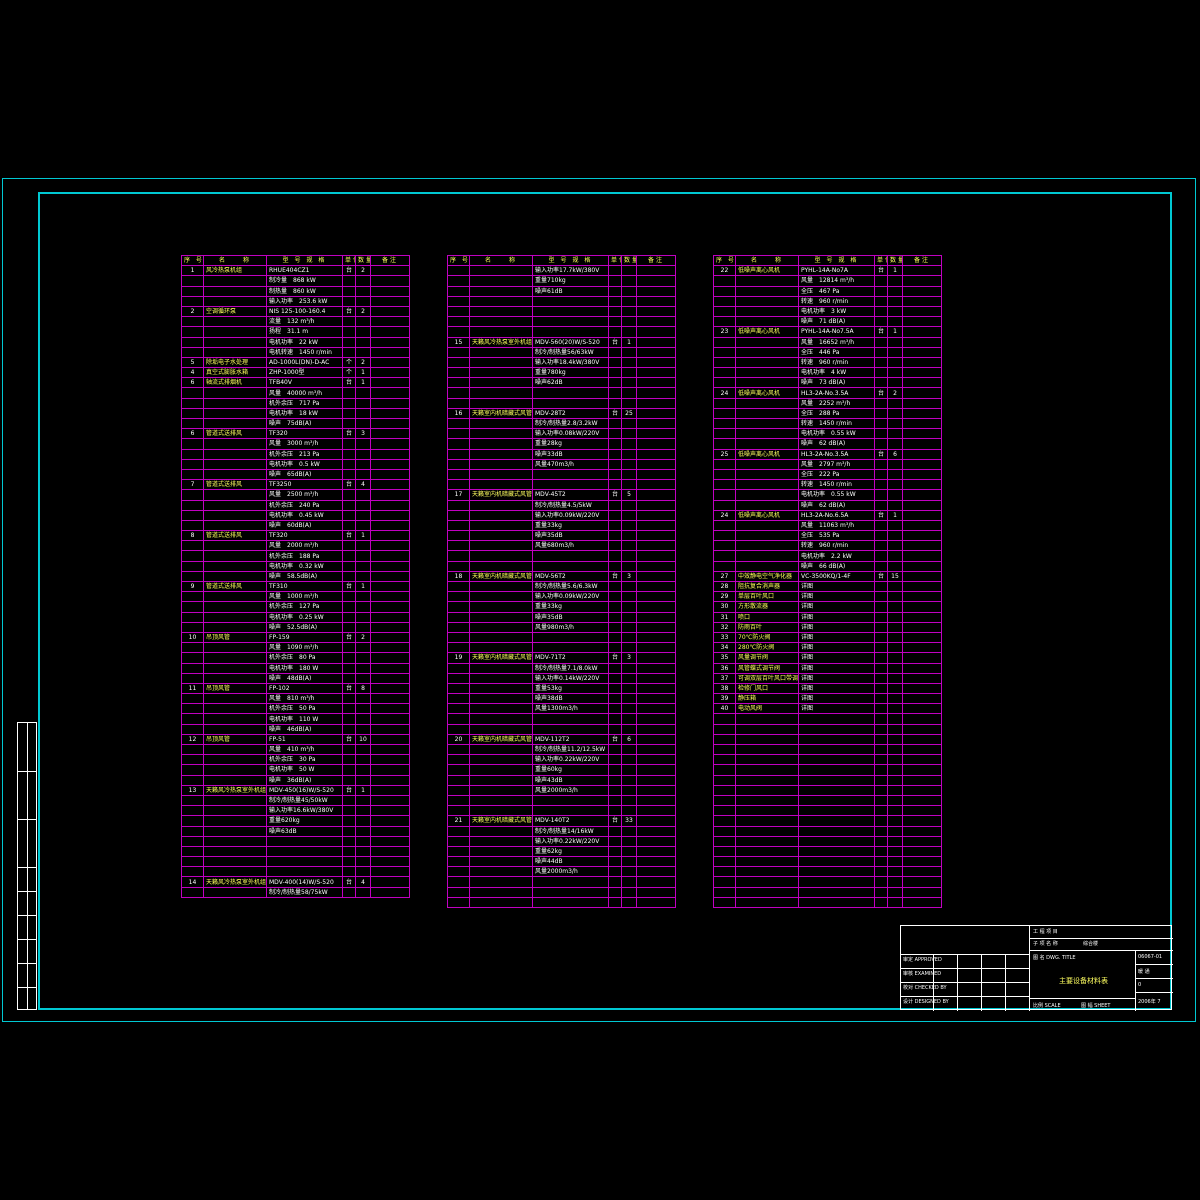  What do you see at coordinates (458, 413) in the screenshot?
I see `row-number-cell: 16` at bounding box center [458, 413].